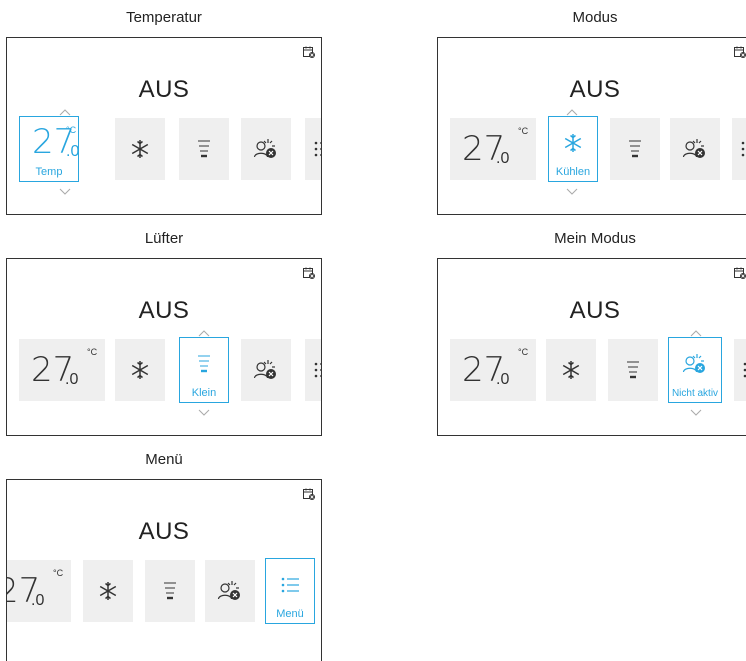  I want to click on screen-modus: AUS 27 °C .0 Kühlen, so click(591, 126).